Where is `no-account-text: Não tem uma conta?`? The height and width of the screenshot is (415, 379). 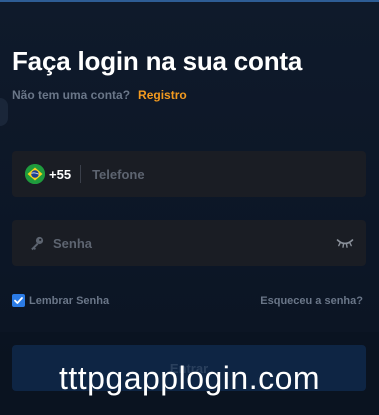
no-account-text: Não tem uma conta? is located at coordinates (71, 95).